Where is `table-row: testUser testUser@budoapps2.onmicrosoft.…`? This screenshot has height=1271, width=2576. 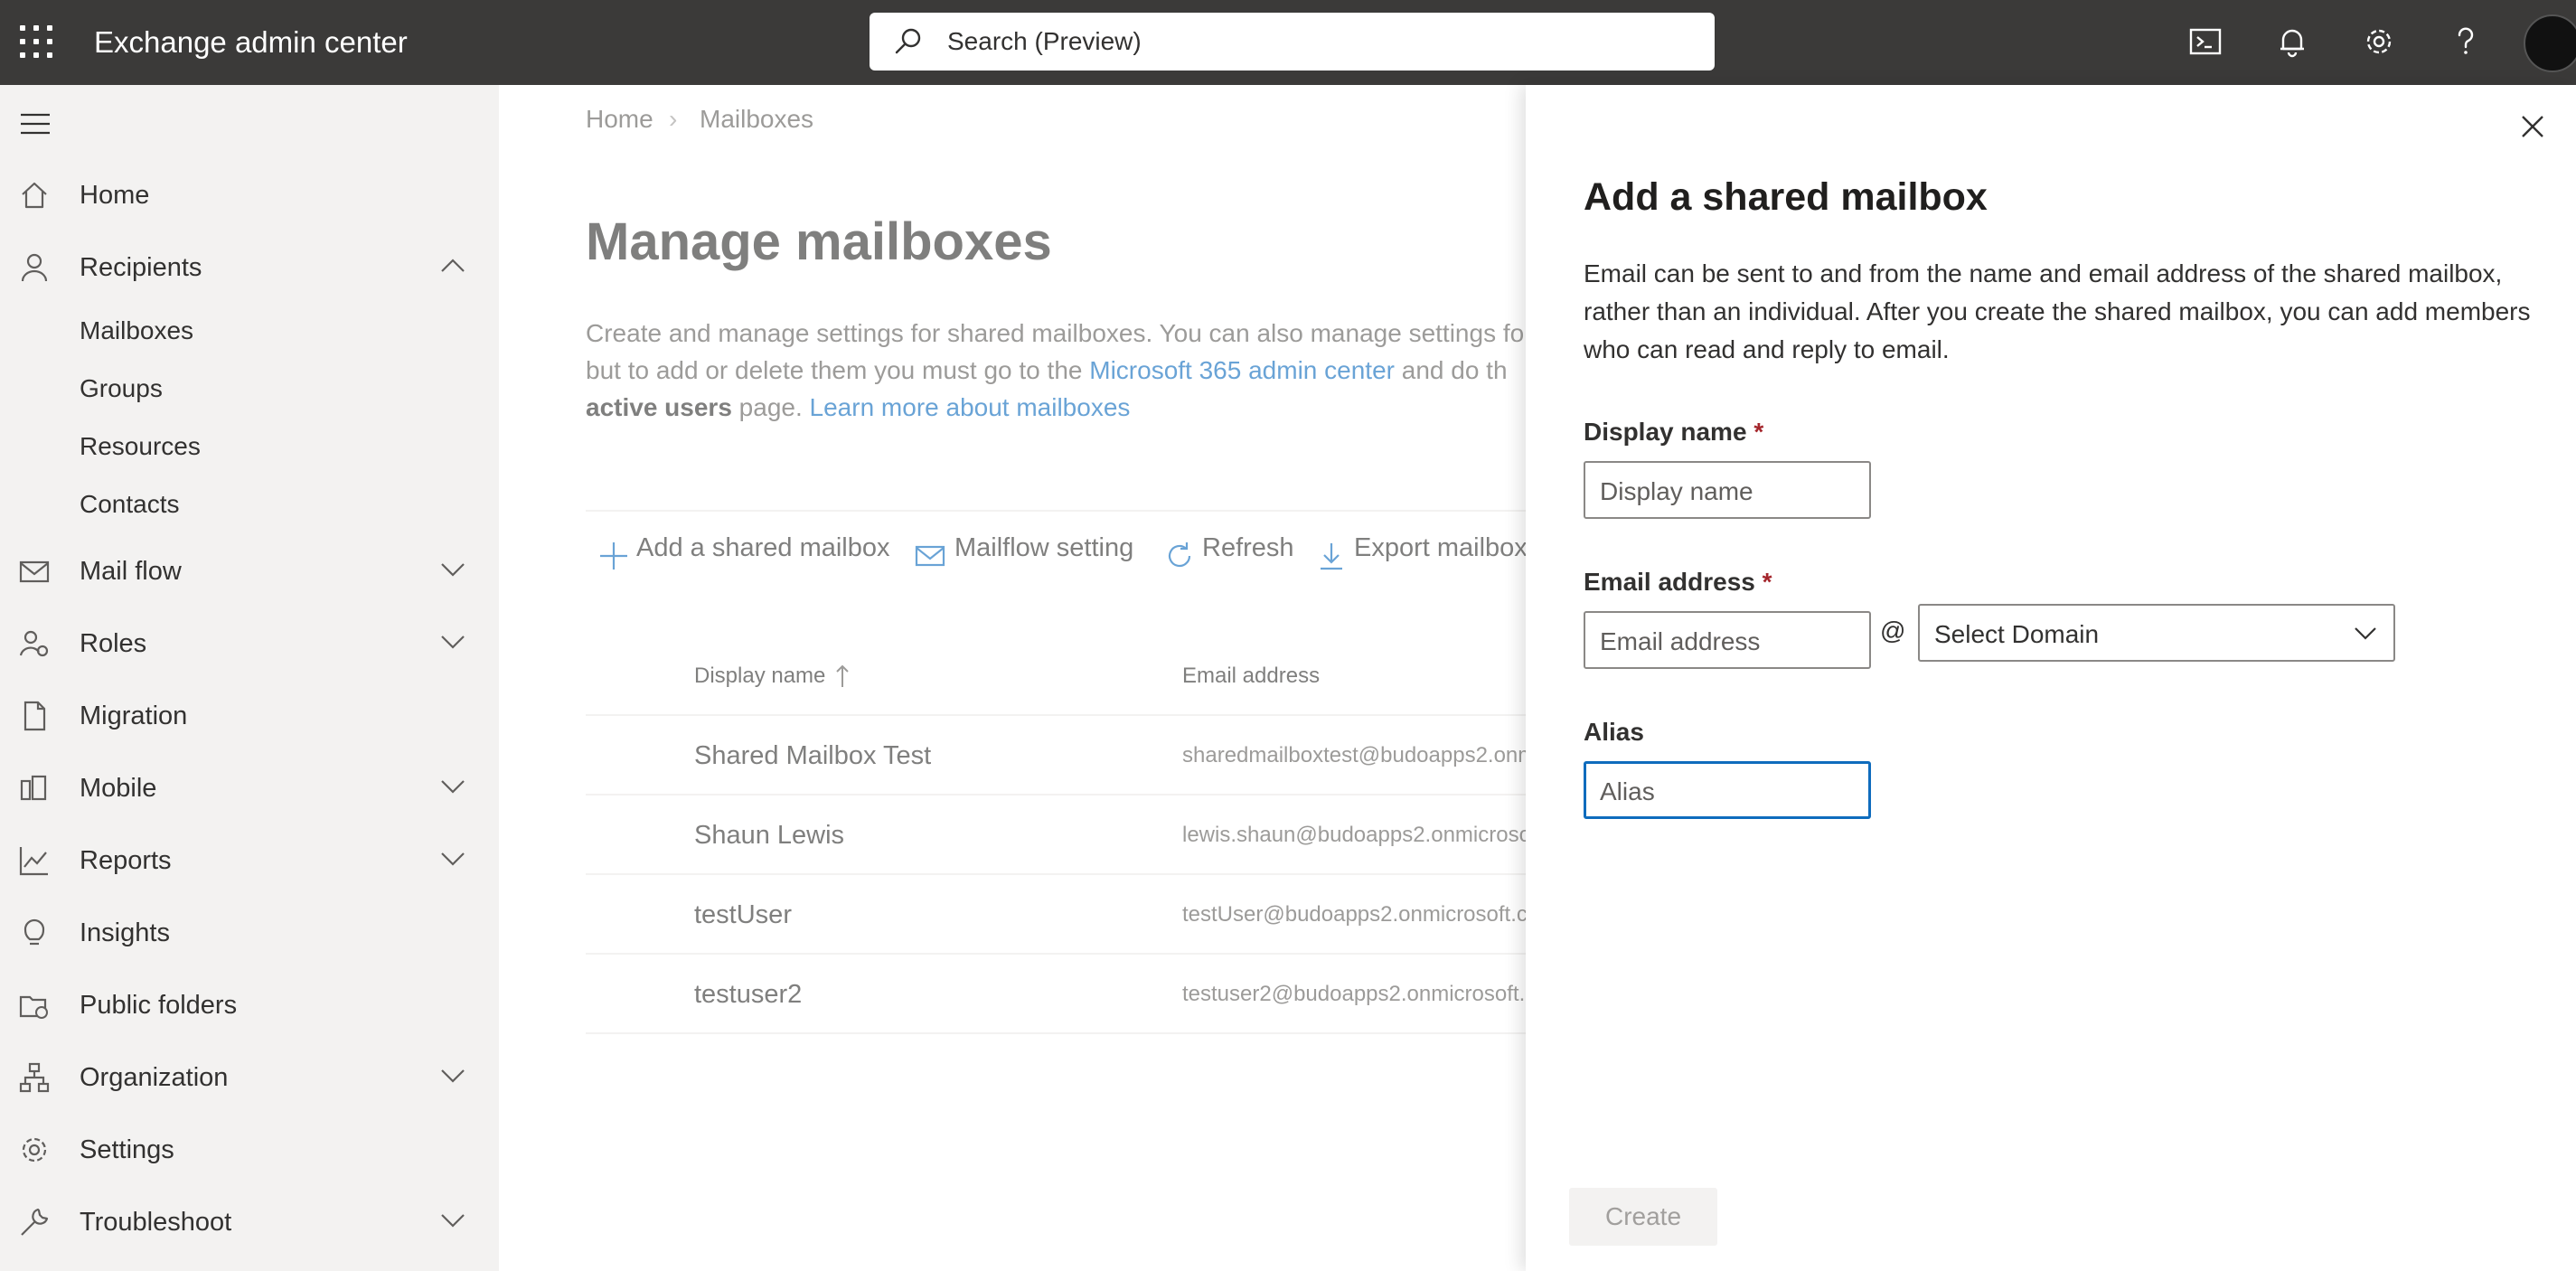 table-row: testUser testUser@budoapps2.onmicrosoft.… is located at coordinates (1056, 915).